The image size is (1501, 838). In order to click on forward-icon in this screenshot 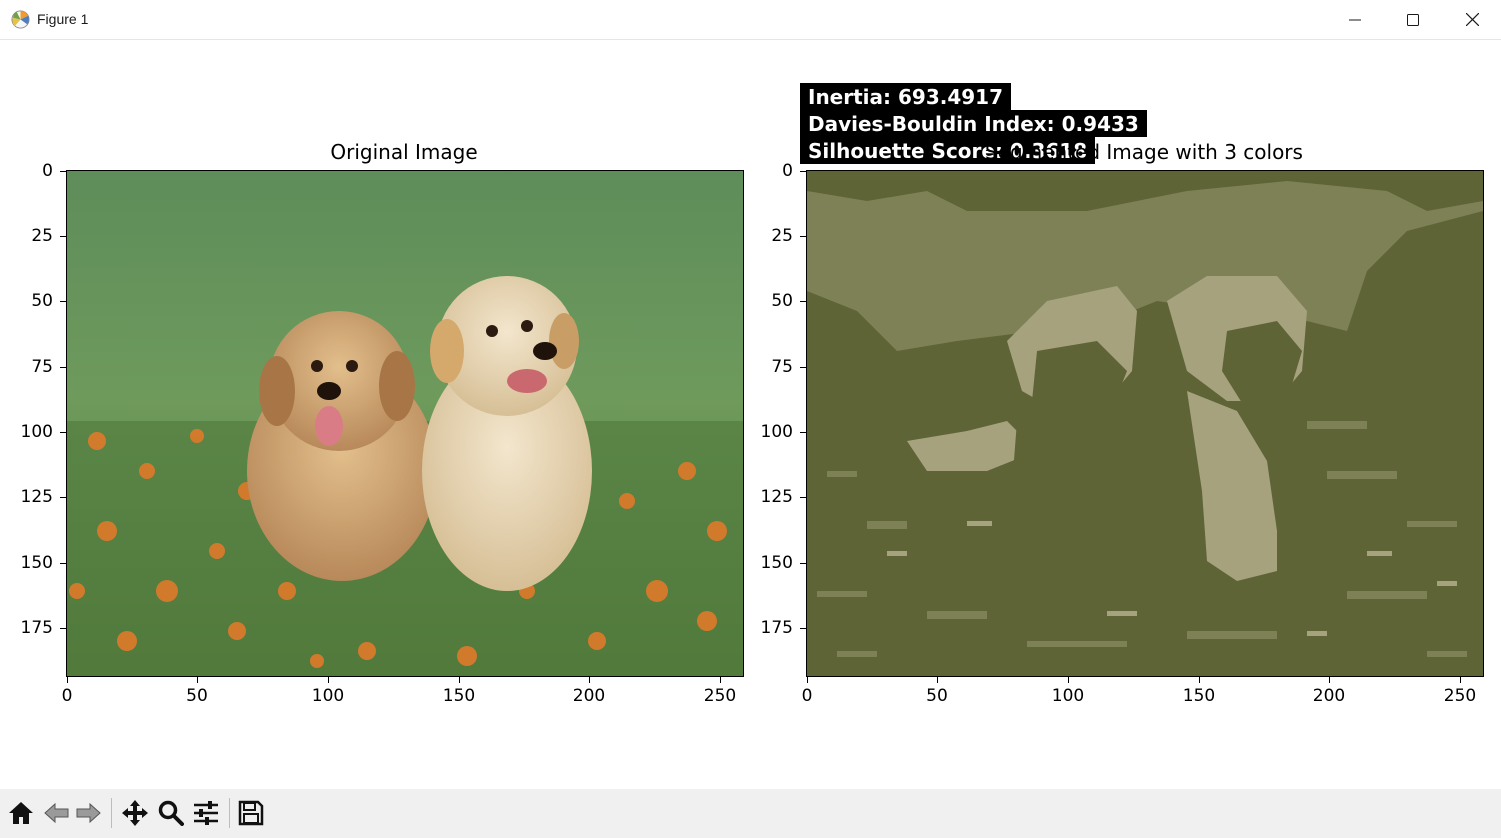, I will do `click(88, 813)`.